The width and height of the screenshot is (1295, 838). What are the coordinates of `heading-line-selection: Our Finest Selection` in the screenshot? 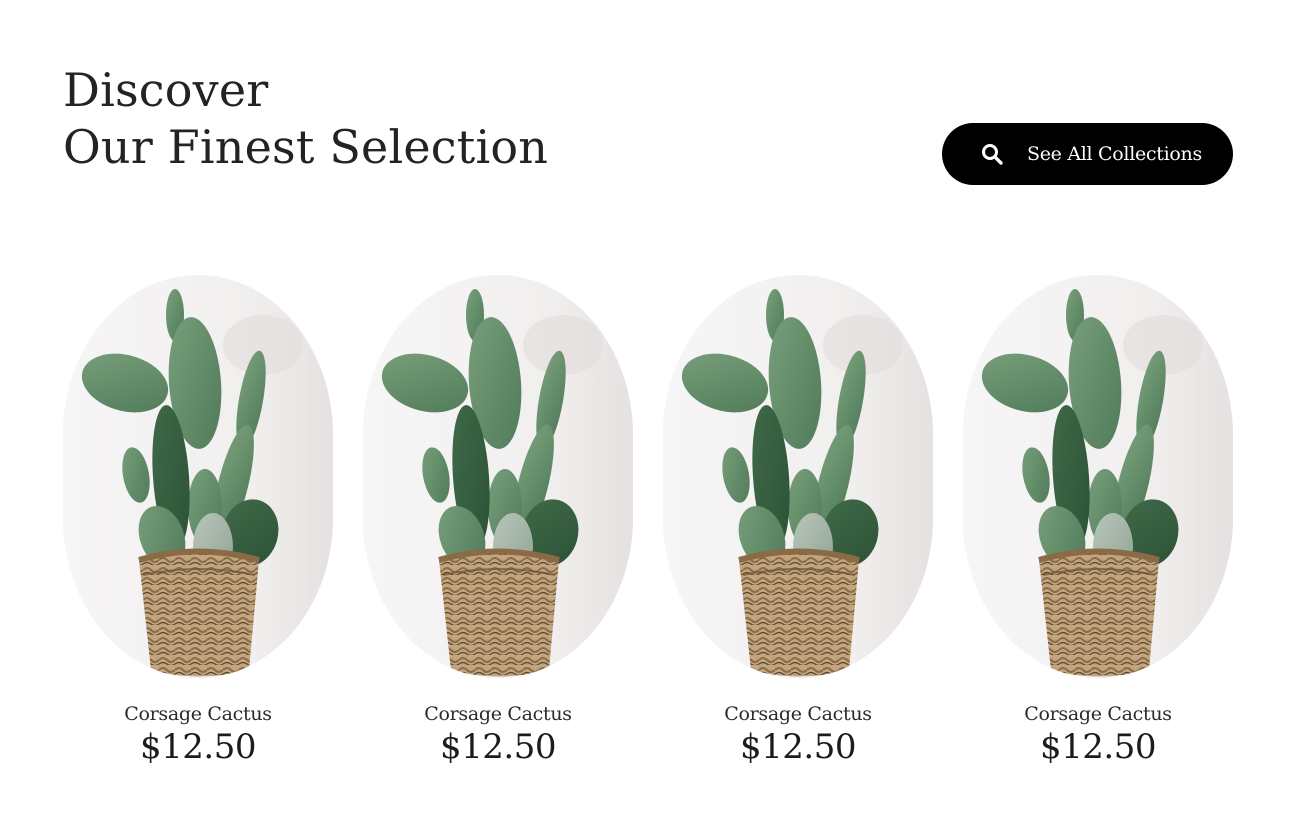 It's located at (306, 147).